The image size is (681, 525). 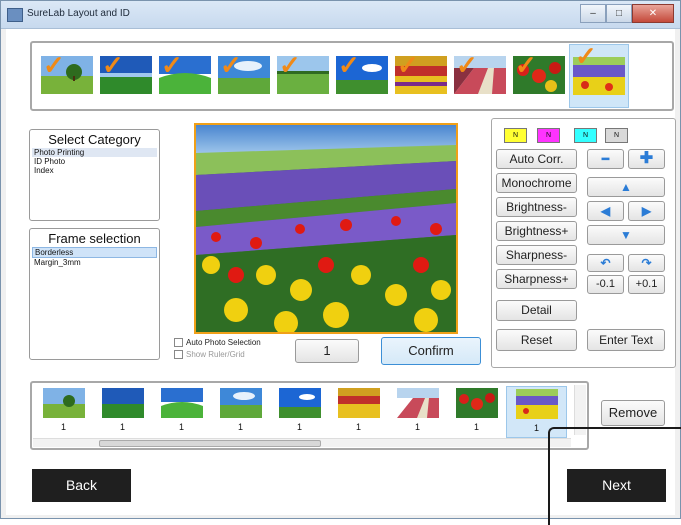 I want to click on frame-list: Borderless Margin_3mm, so click(x=94, y=257).